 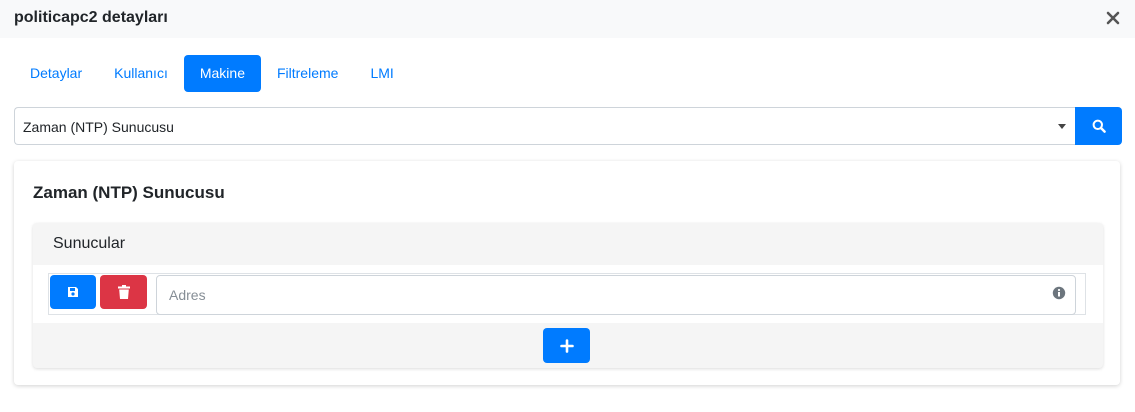 What do you see at coordinates (141, 73) in the screenshot?
I see `tab-kullanici: Kullanıcı` at bounding box center [141, 73].